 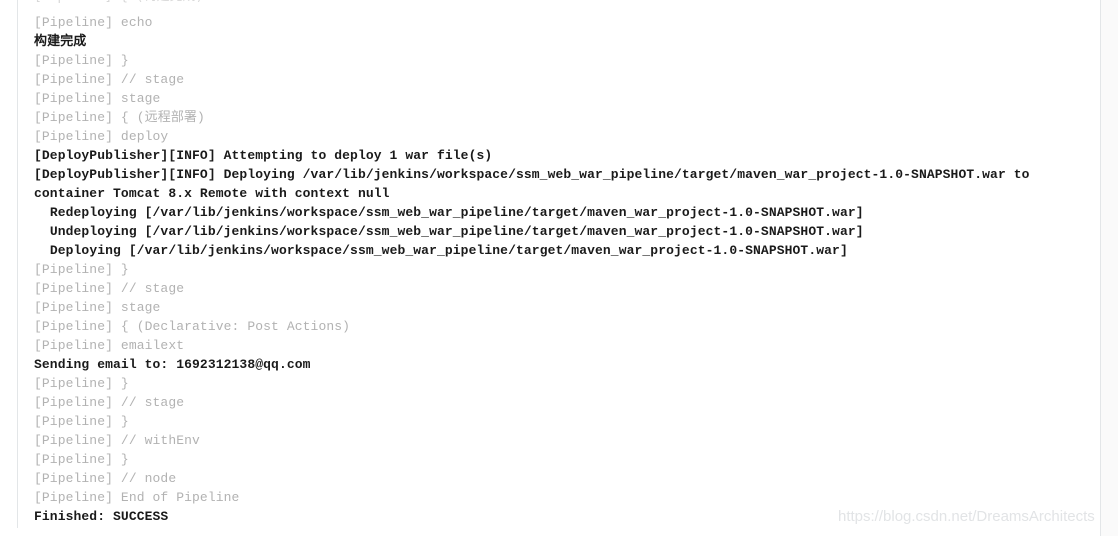 I want to click on console-log-line: Sending email to: 1692312138@qq.com, so click(x=172, y=364).